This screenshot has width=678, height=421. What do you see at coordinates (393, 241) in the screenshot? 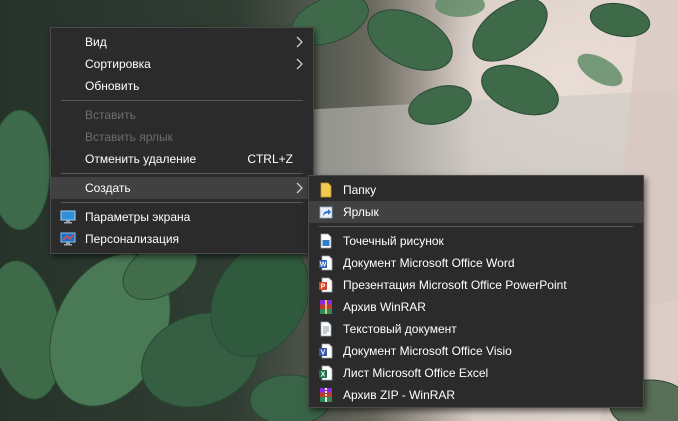
I see `submenu-item-bitmap-label: Точечный рисунок` at bounding box center [393, 241].